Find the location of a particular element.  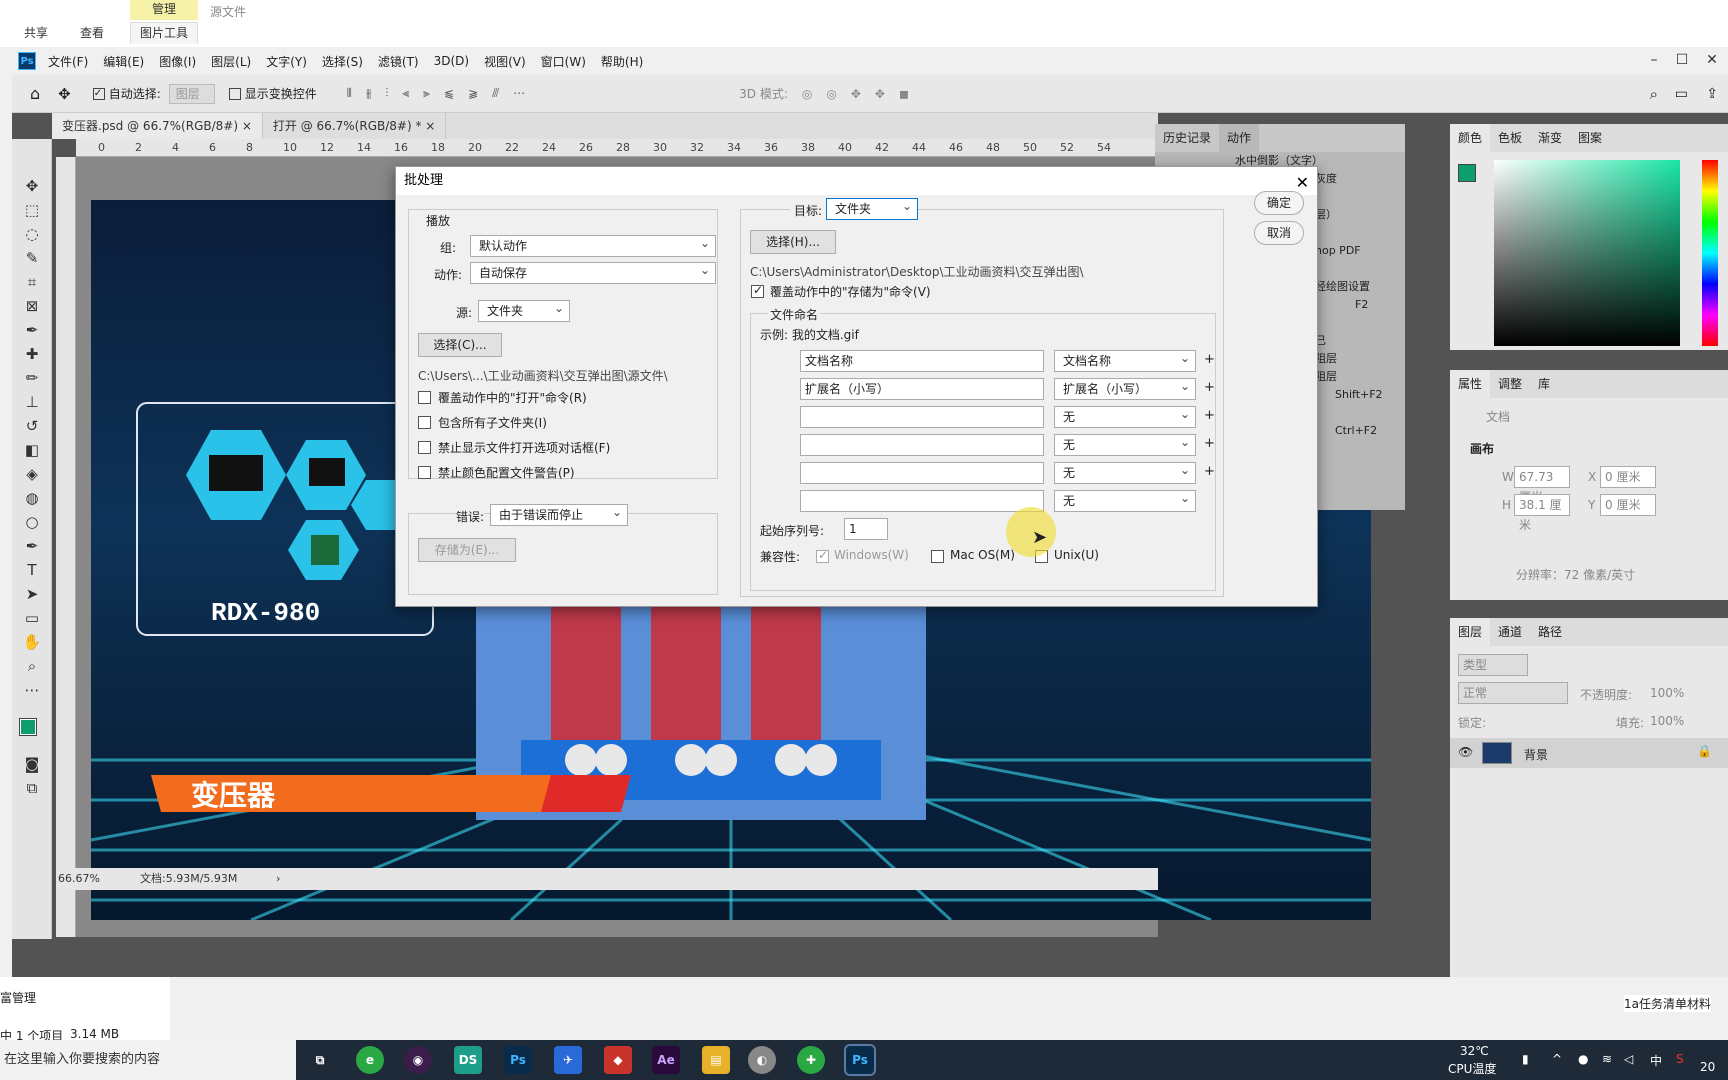

shape-tool-icon: ▭ is located at coordinates (32, 618).